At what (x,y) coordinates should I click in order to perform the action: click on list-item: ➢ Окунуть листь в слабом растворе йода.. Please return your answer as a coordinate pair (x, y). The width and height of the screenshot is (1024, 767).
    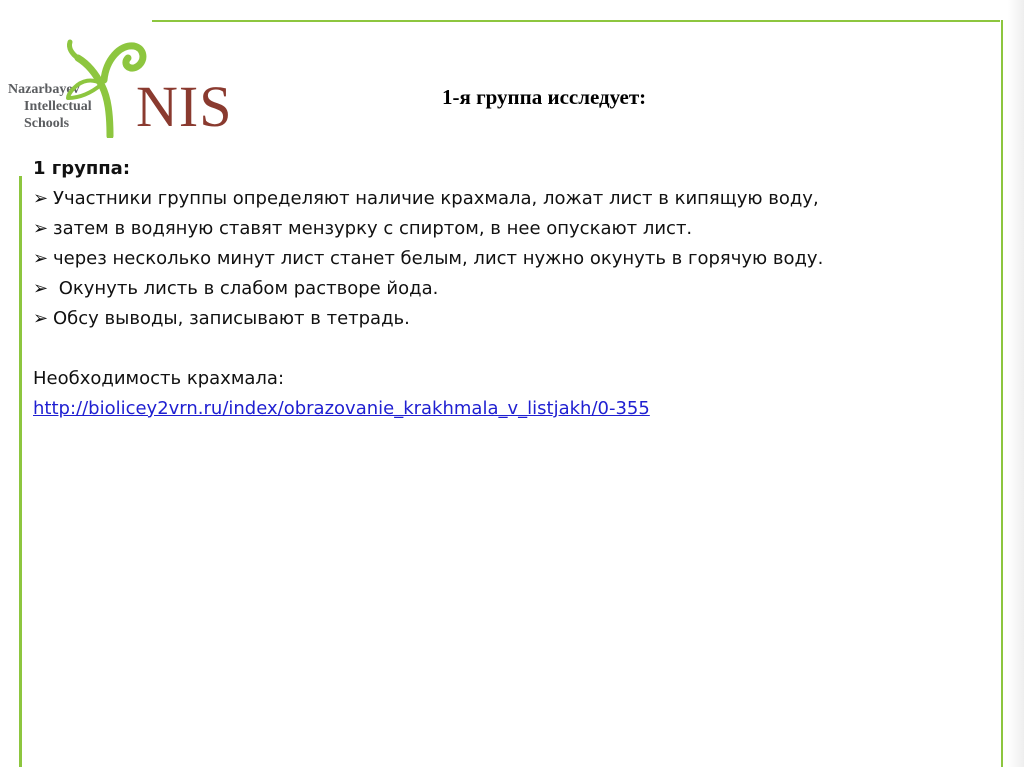
    Looking at the image, I should click on (508, 289).